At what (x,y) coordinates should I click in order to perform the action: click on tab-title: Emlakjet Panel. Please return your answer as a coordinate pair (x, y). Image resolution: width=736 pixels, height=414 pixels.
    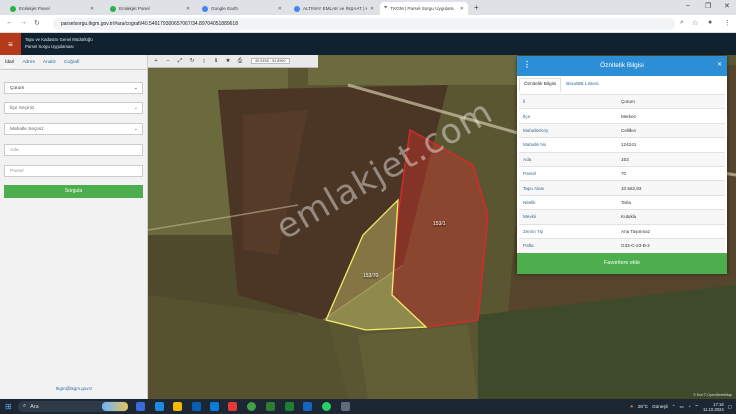
    Looking at the image, I should click on (134, 8).